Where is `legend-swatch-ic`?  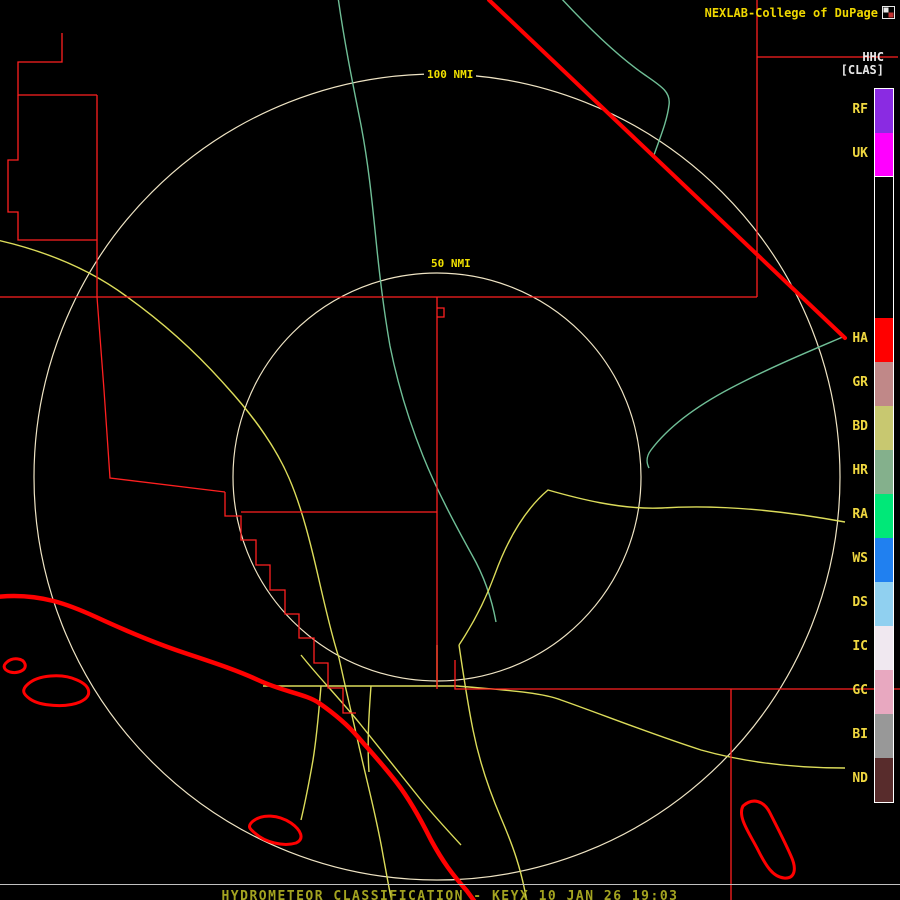 legend-swatch-ic is located at coordinates (884, 648).